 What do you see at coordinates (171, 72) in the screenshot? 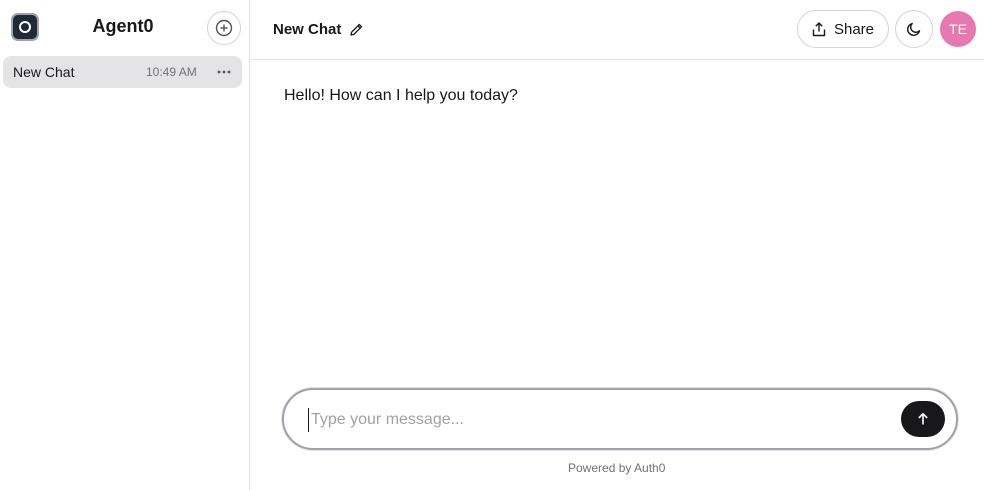
I see `chat-item-time: 10:49 AM` at bounding box center [171, 72].